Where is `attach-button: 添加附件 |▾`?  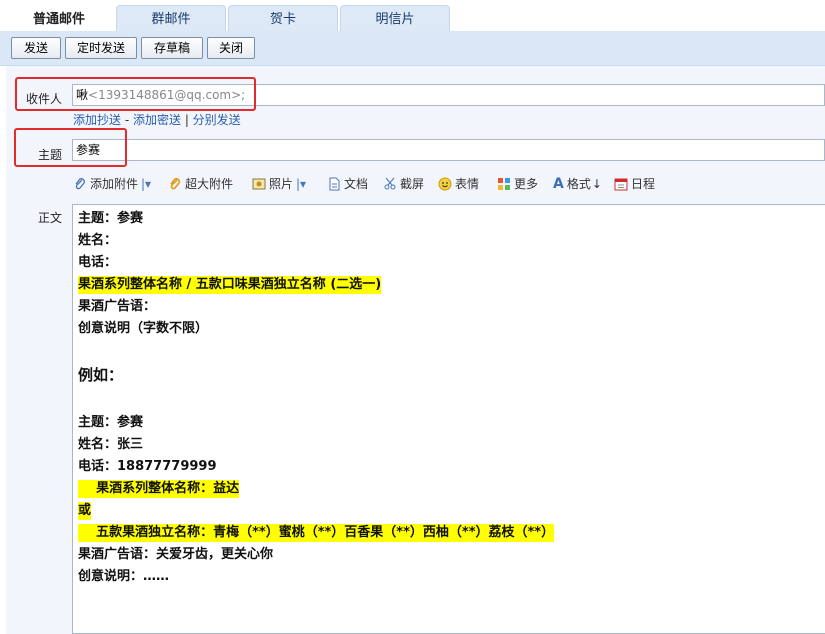
attach-button: 添加附件 |▾ is located at coordinates (112, 184).